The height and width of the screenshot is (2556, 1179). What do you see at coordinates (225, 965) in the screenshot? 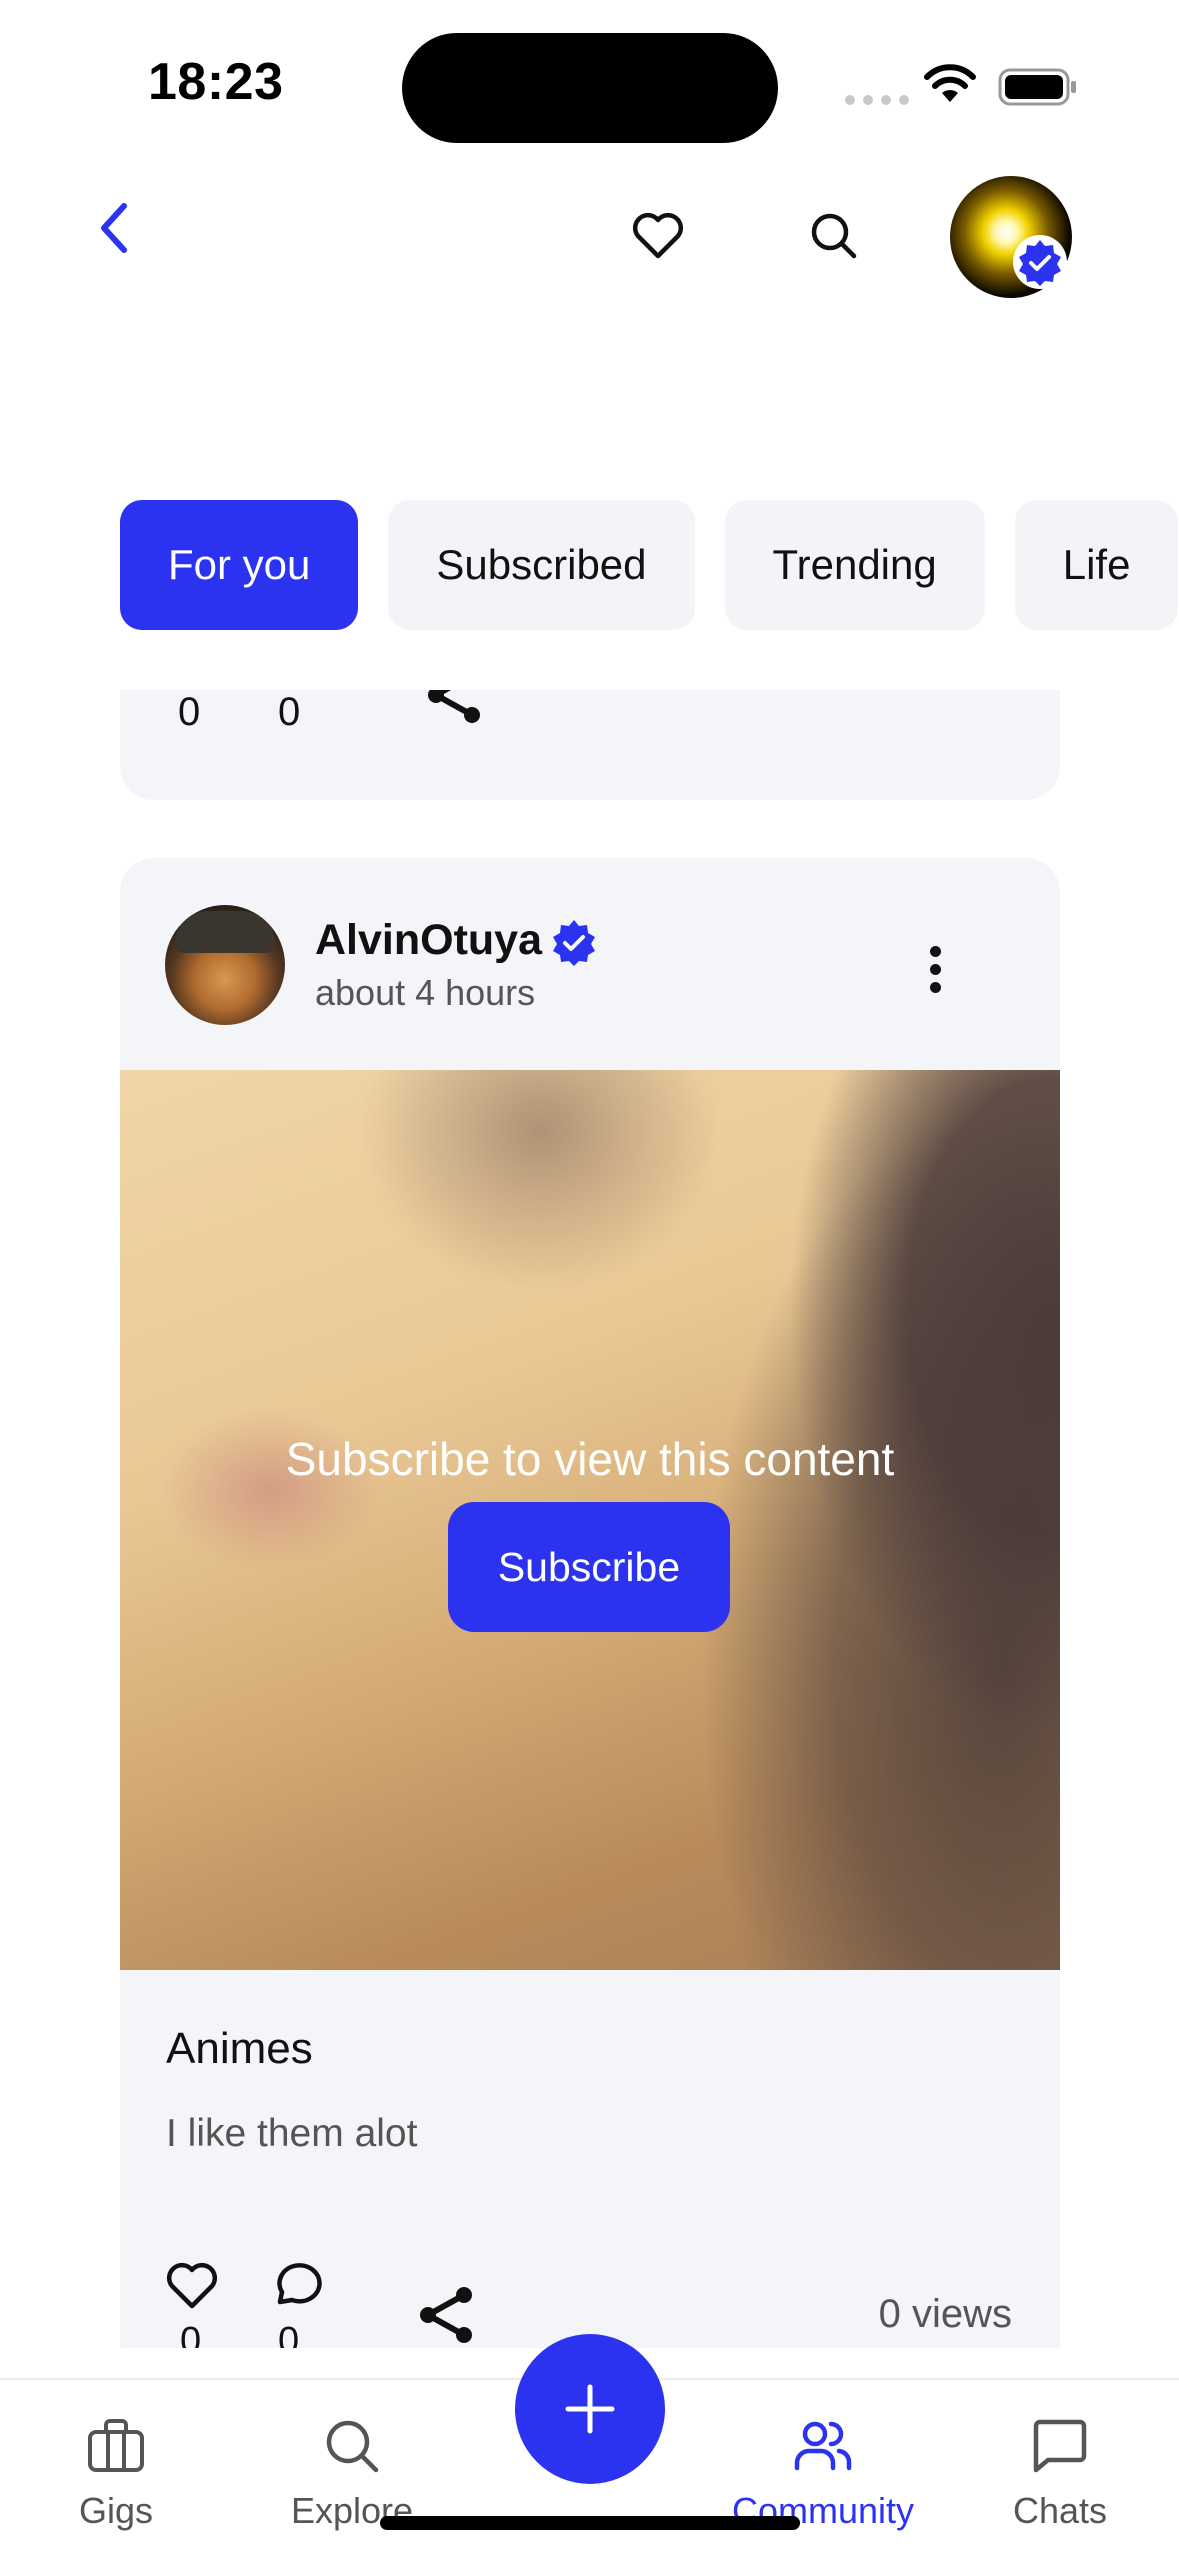
I see `author-avatar` at bounding box center [225, 965].